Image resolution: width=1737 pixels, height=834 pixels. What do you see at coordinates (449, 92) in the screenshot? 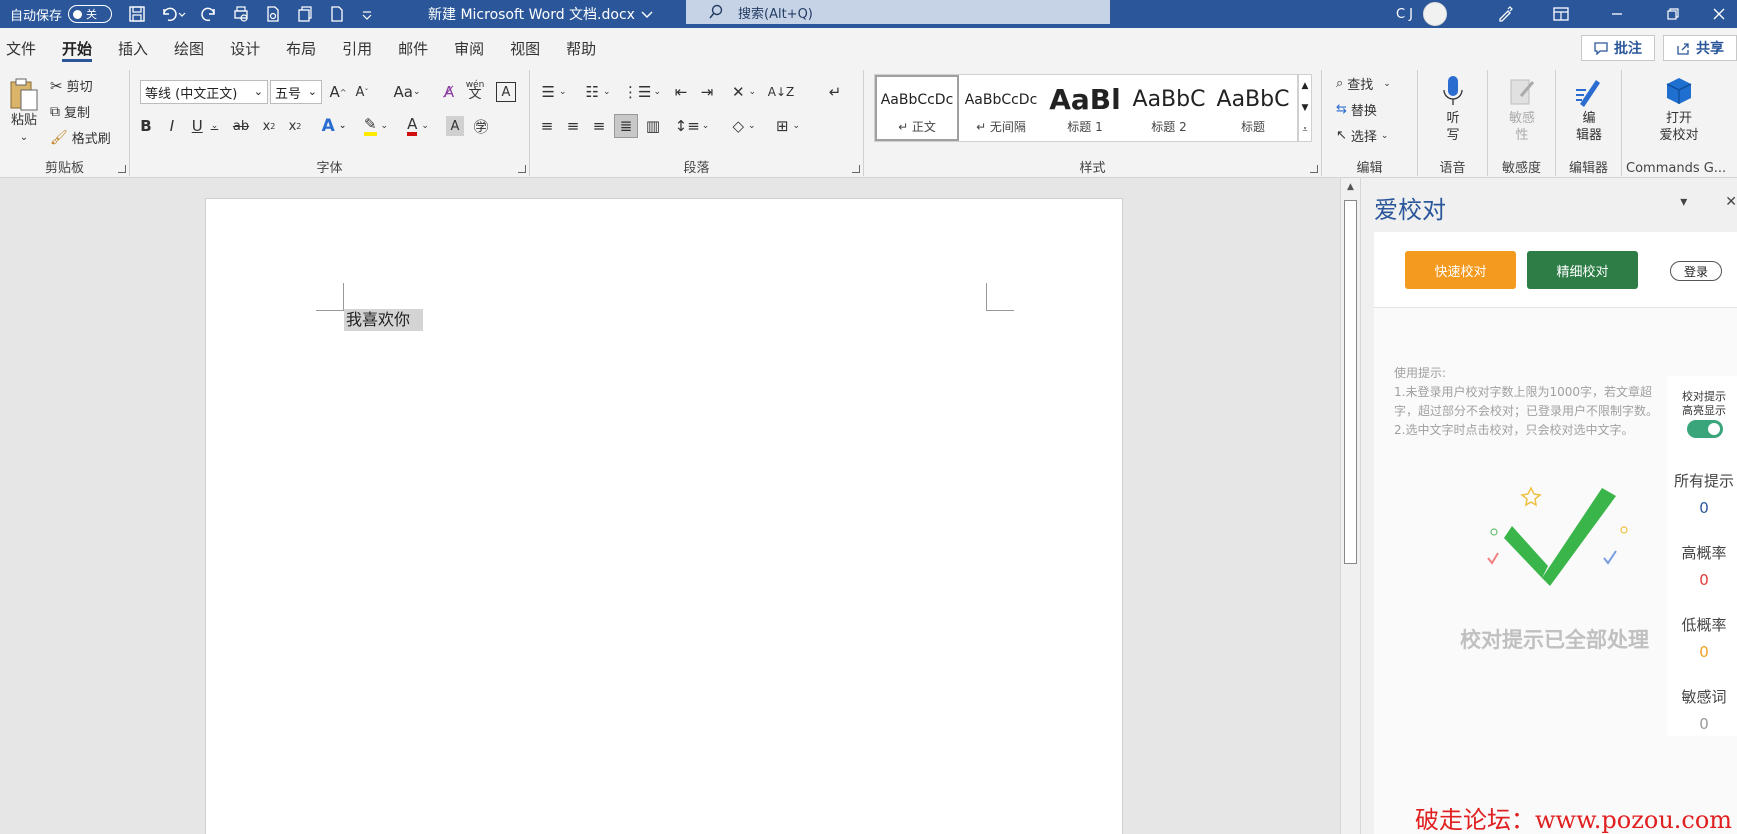
I see `clear-formatting-icon: A̸` at bounding box center [449, 92].